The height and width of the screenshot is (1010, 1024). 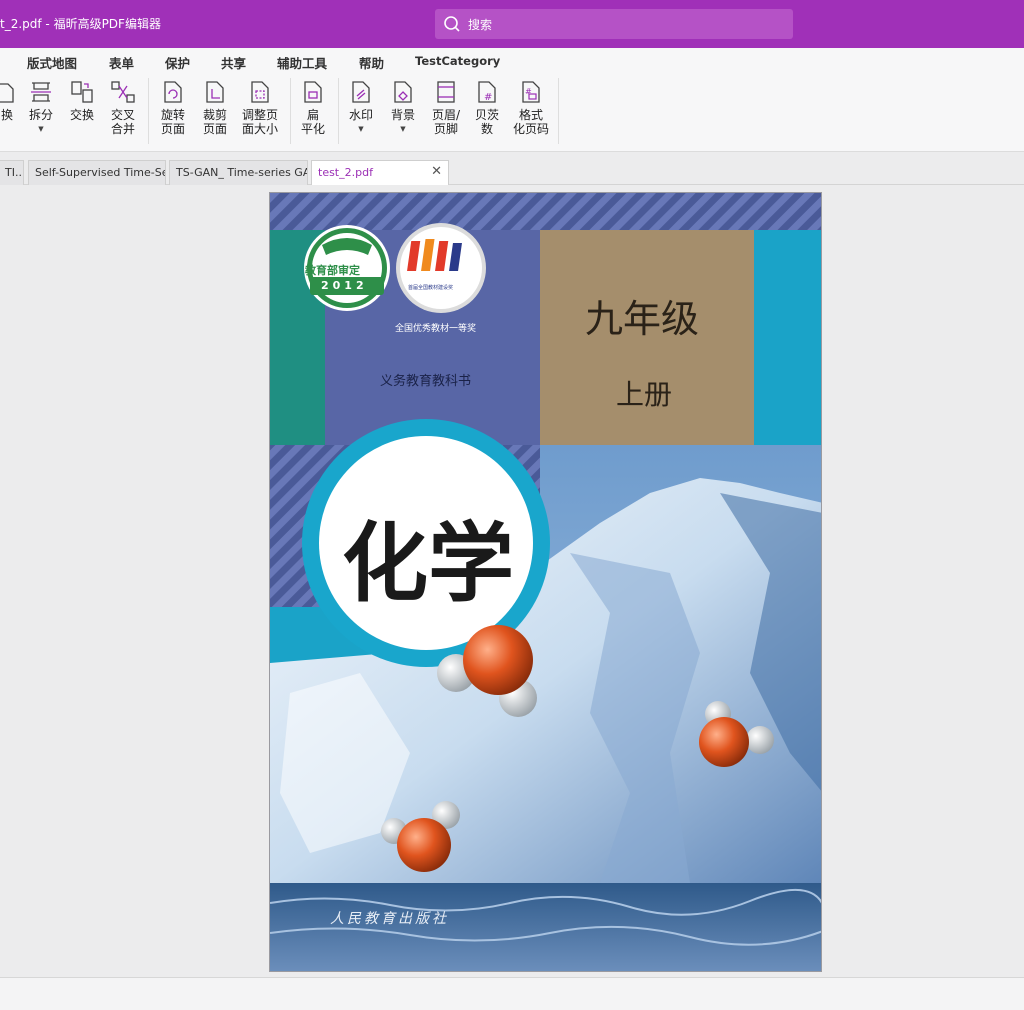 What do you see at coordinates (7, 93) in the screenshot?
I see `page-swap-icon` at bounding box center [7, 93].